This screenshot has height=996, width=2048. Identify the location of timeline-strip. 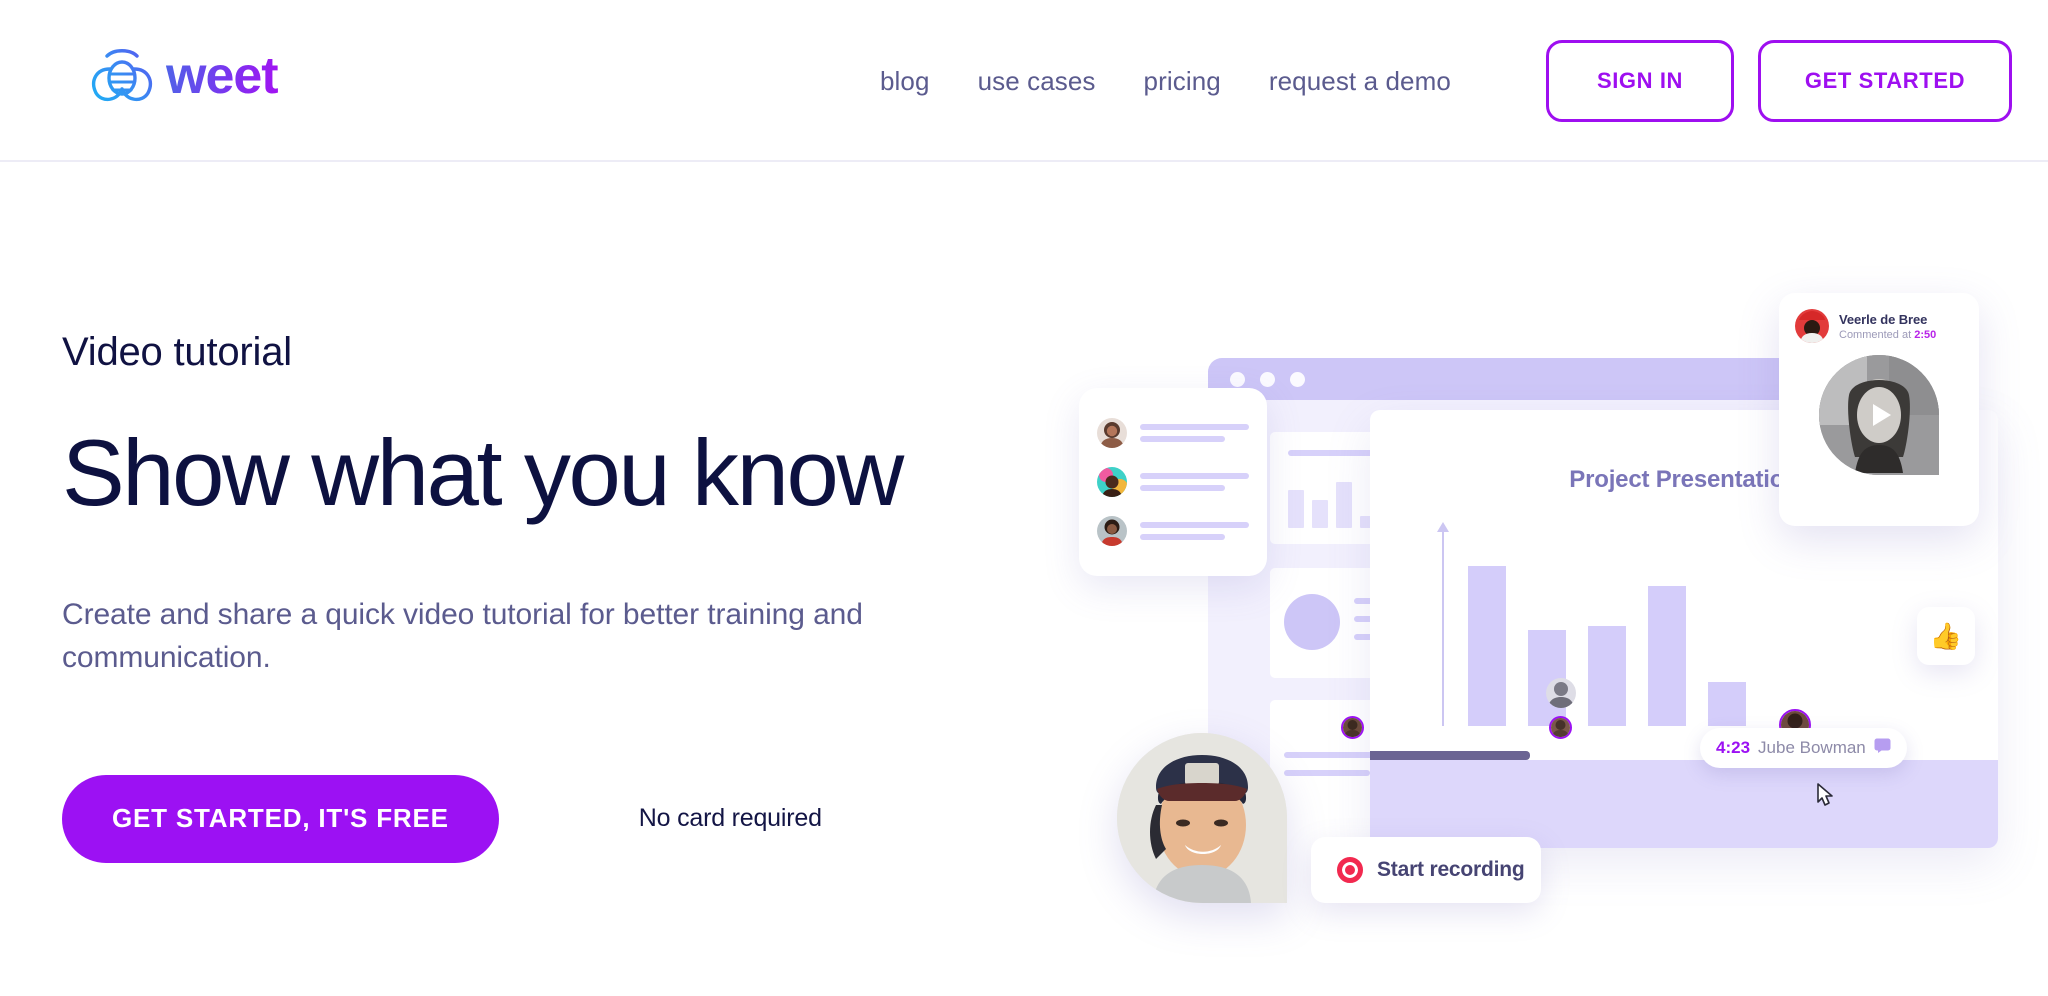
(1684, 804).